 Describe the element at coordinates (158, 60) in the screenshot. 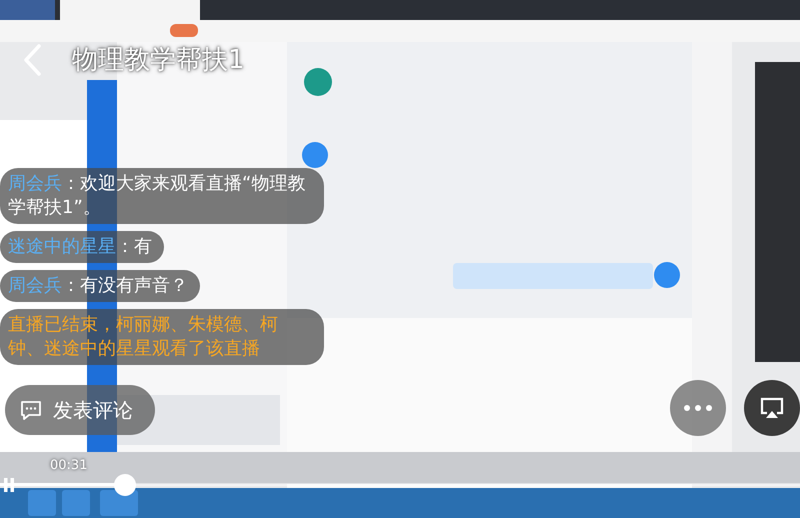

I see `live-title: 物理教学帮扶1` at that location.